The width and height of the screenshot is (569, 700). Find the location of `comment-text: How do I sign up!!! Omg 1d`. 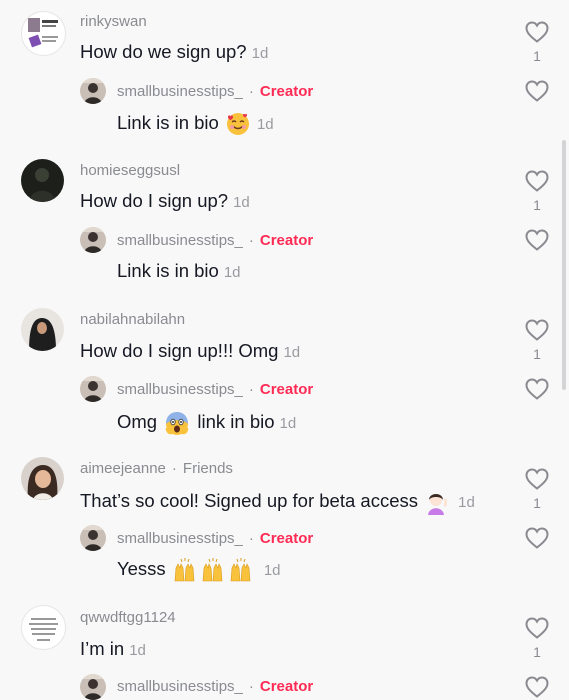

comment-text: How do I sign up!!! Omg 1d is located at coordinates (190, 351).